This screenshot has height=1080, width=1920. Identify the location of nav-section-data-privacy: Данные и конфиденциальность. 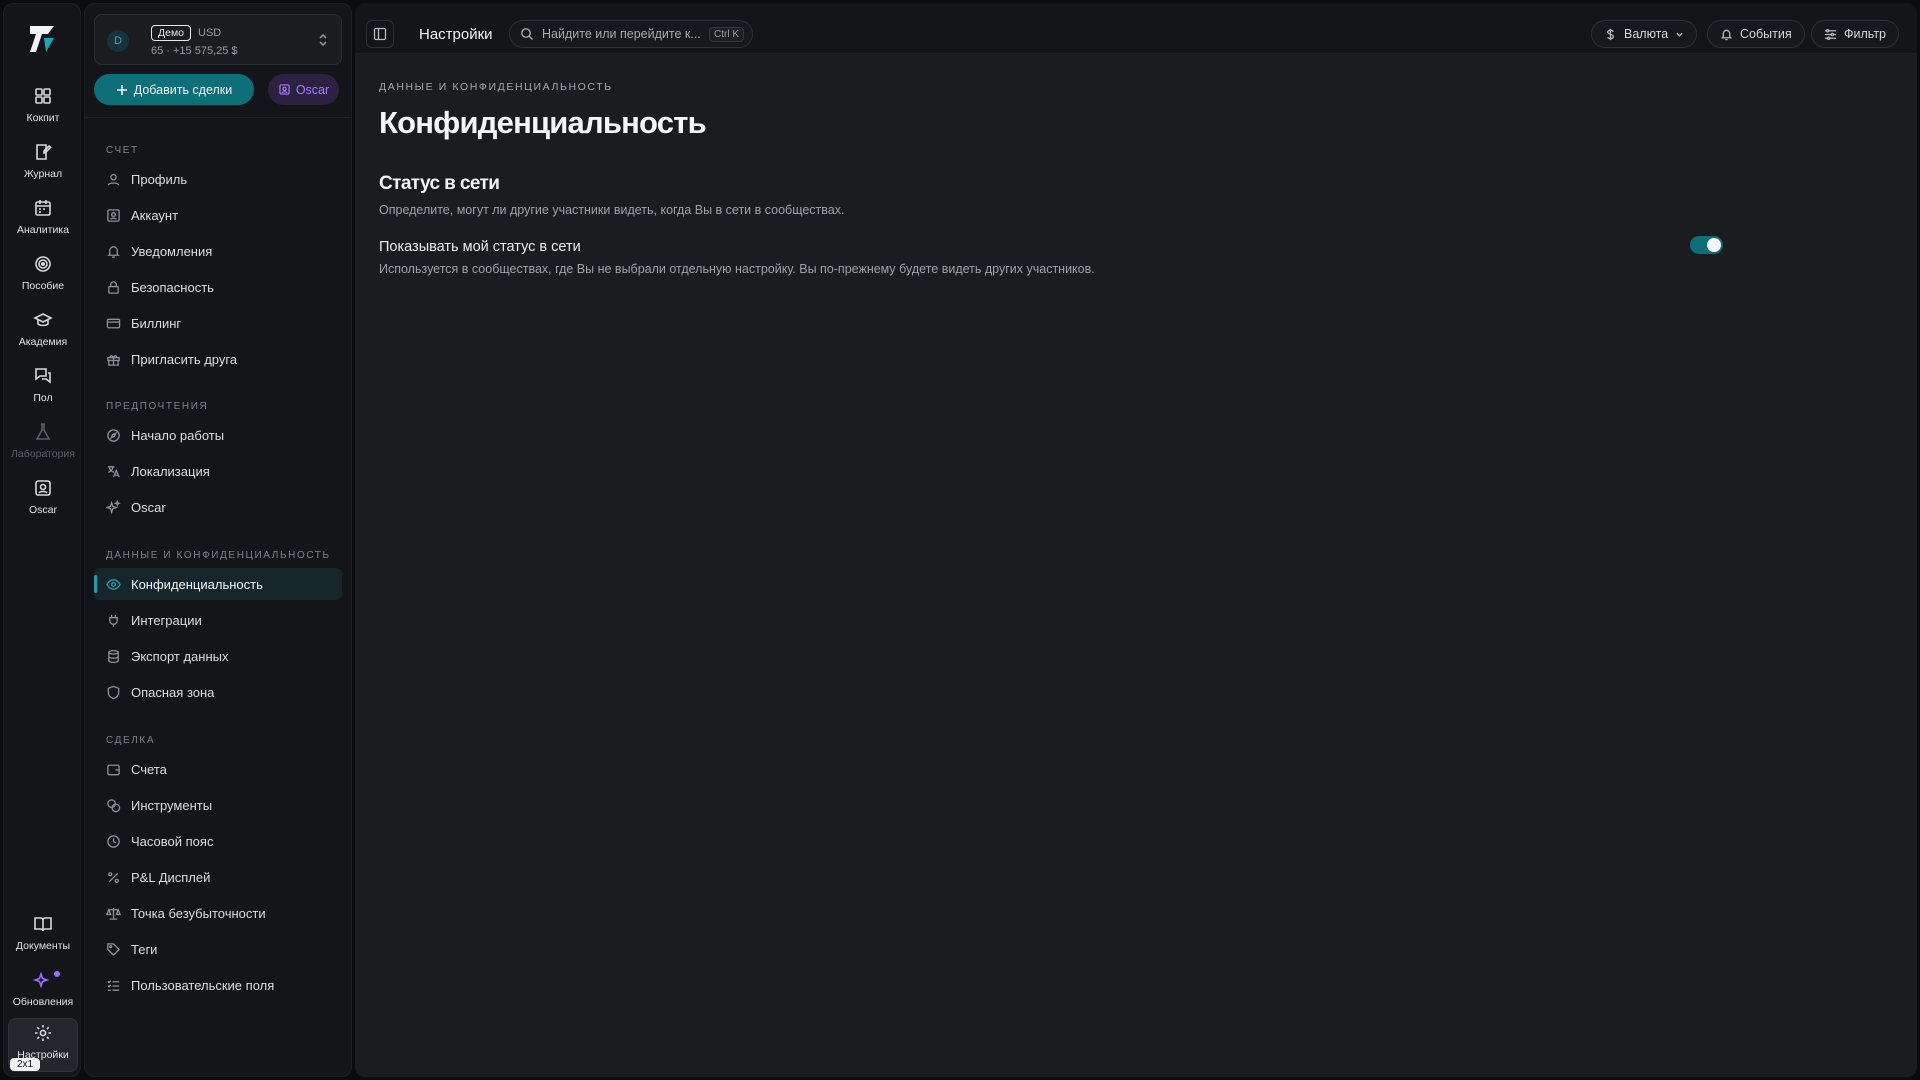
(218, 555).